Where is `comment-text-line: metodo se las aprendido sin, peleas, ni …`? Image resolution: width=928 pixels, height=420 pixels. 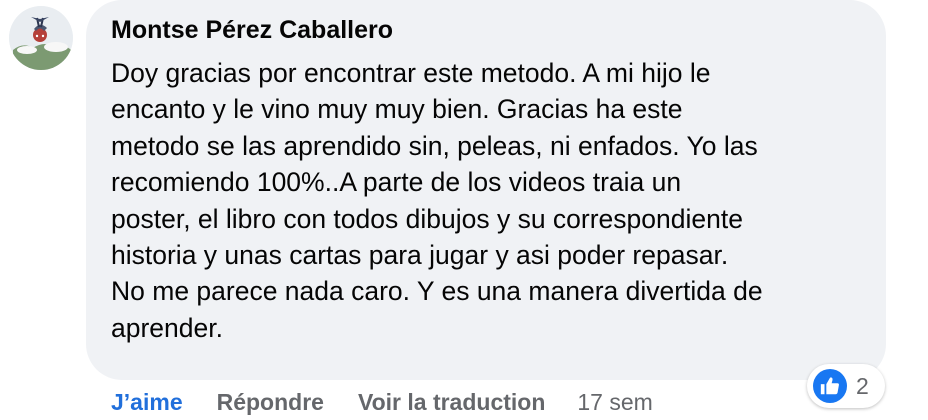
comment-text-line: metodo se las aprendido sin, peleas, ni … is located at coordinates (434, 145).